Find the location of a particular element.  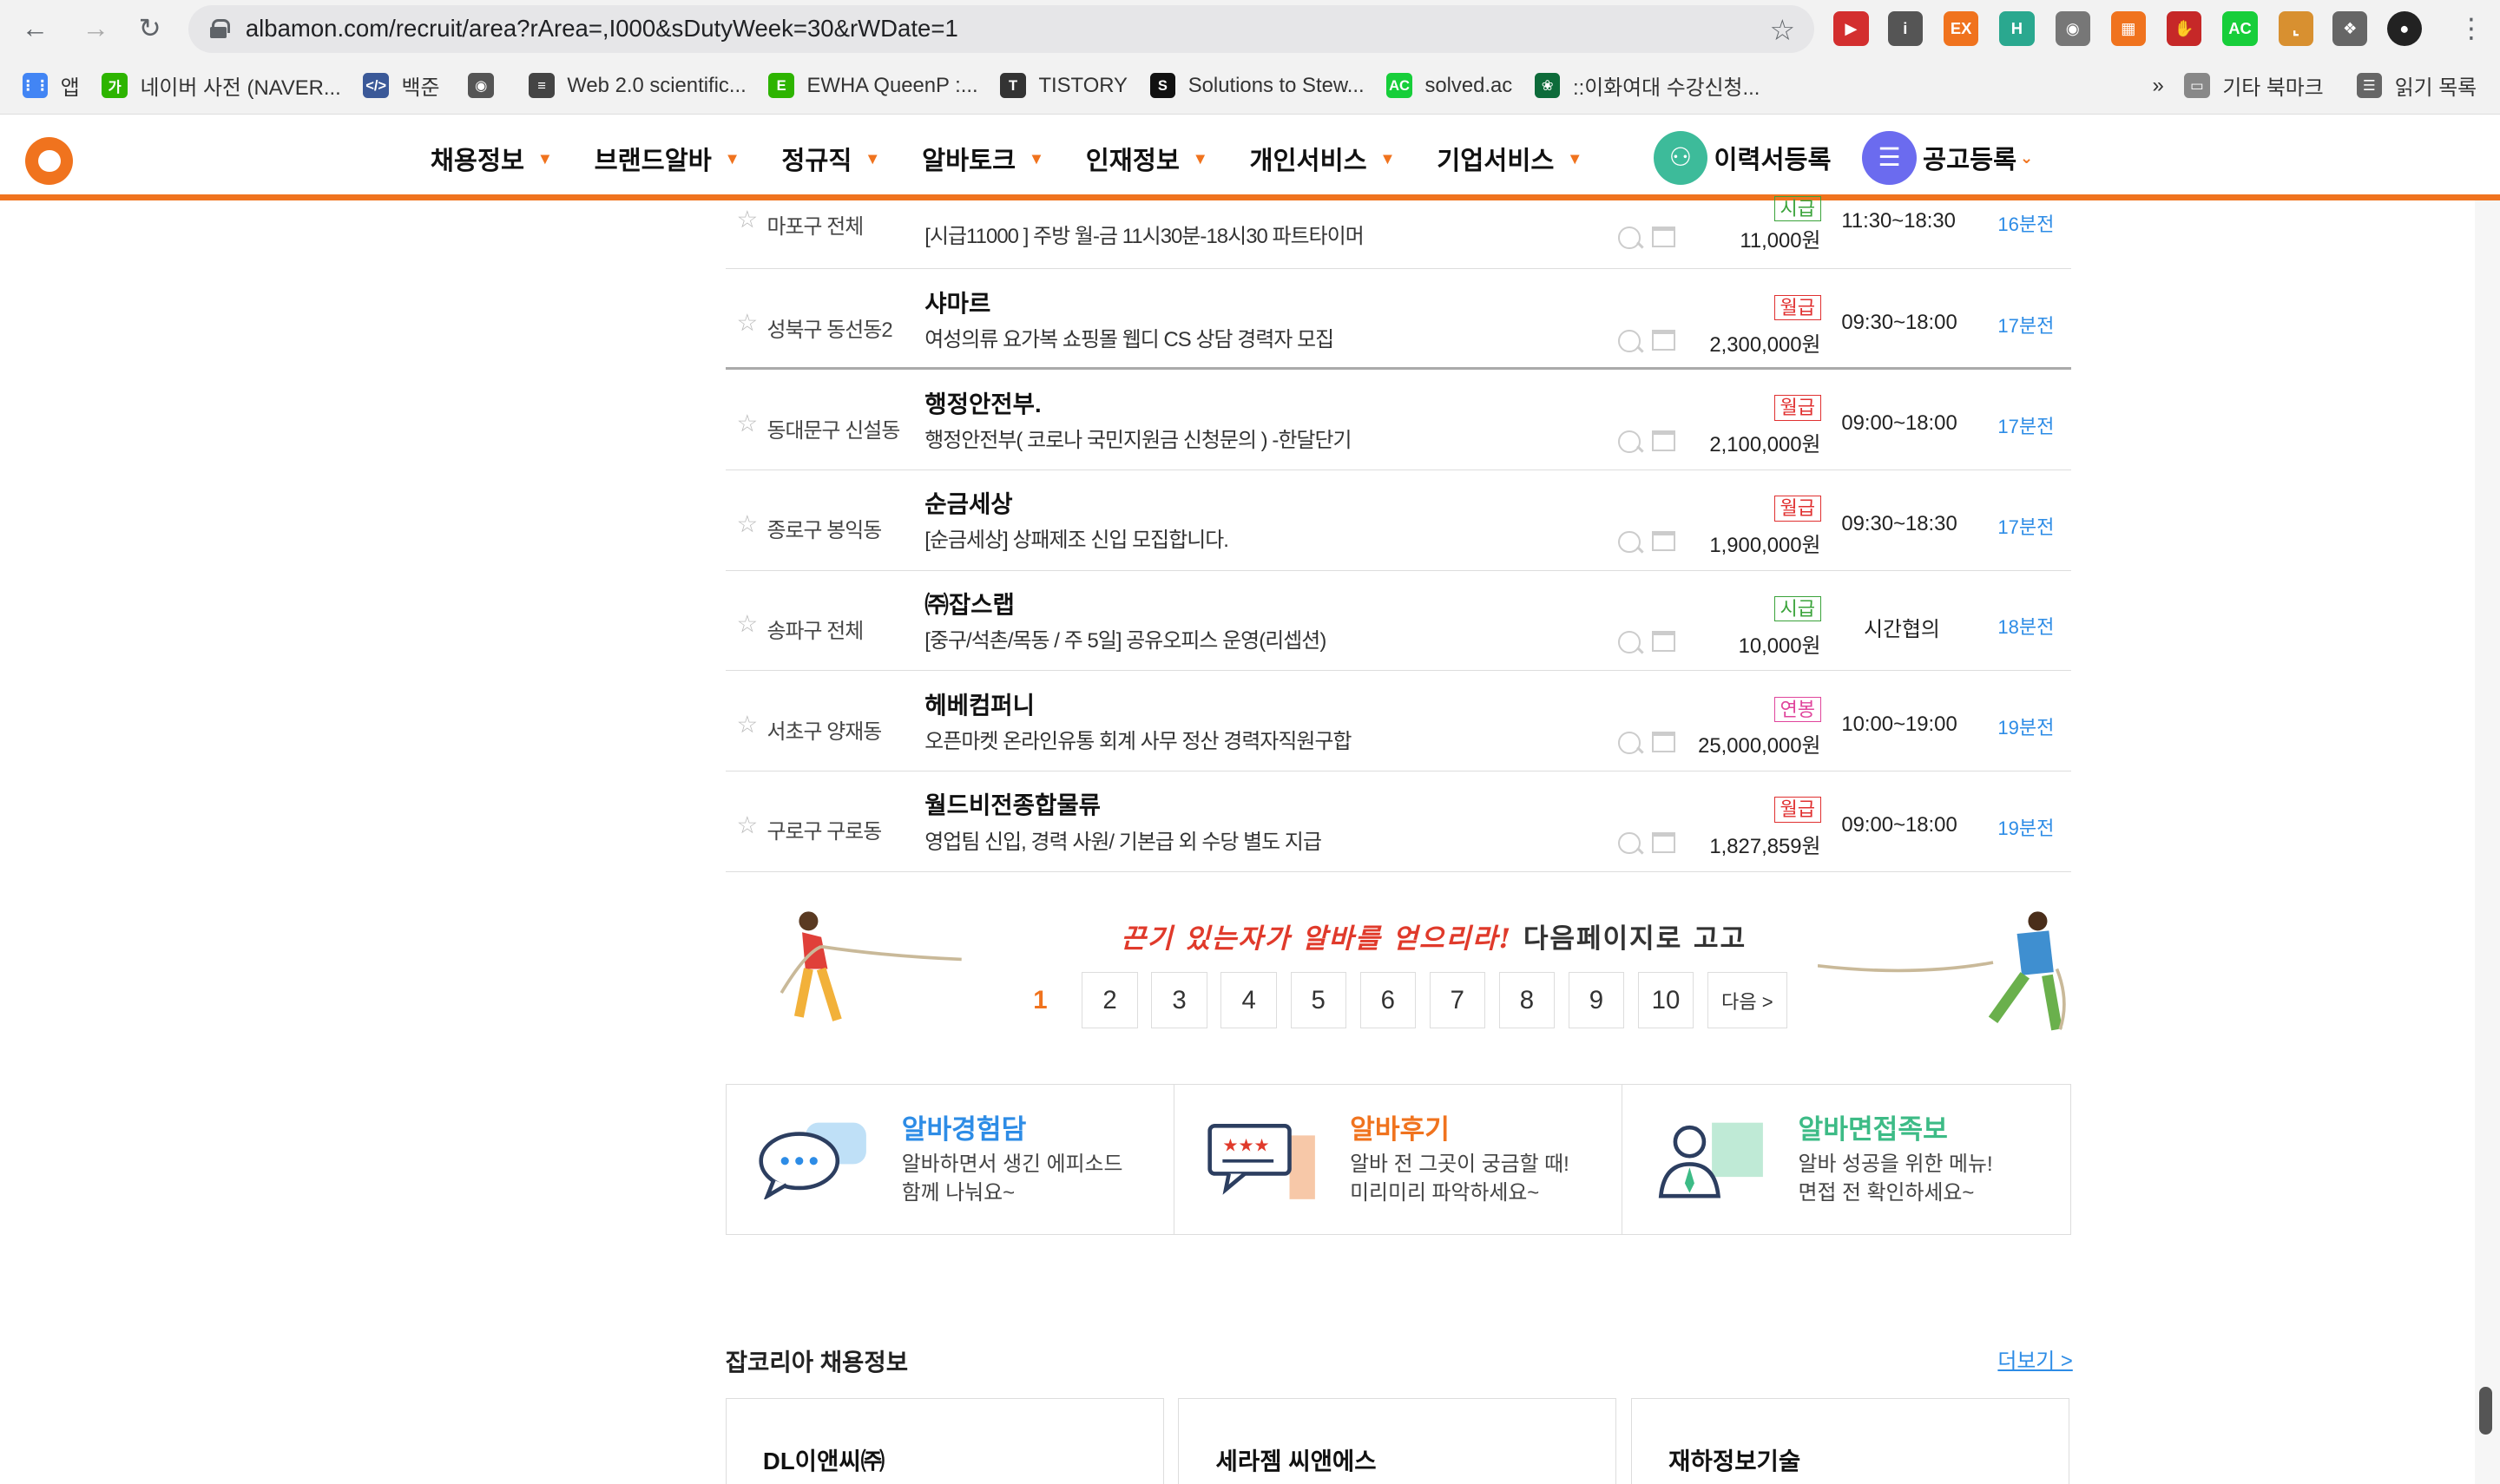

jobkorea-card: 세라젬 씨앤에스 is located at coordinates (1397, 1440).